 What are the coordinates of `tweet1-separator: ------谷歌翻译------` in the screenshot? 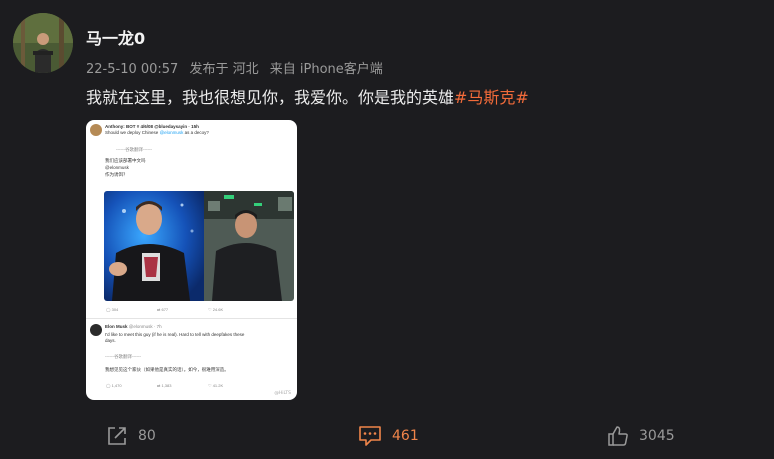 It's located at (134, 149).